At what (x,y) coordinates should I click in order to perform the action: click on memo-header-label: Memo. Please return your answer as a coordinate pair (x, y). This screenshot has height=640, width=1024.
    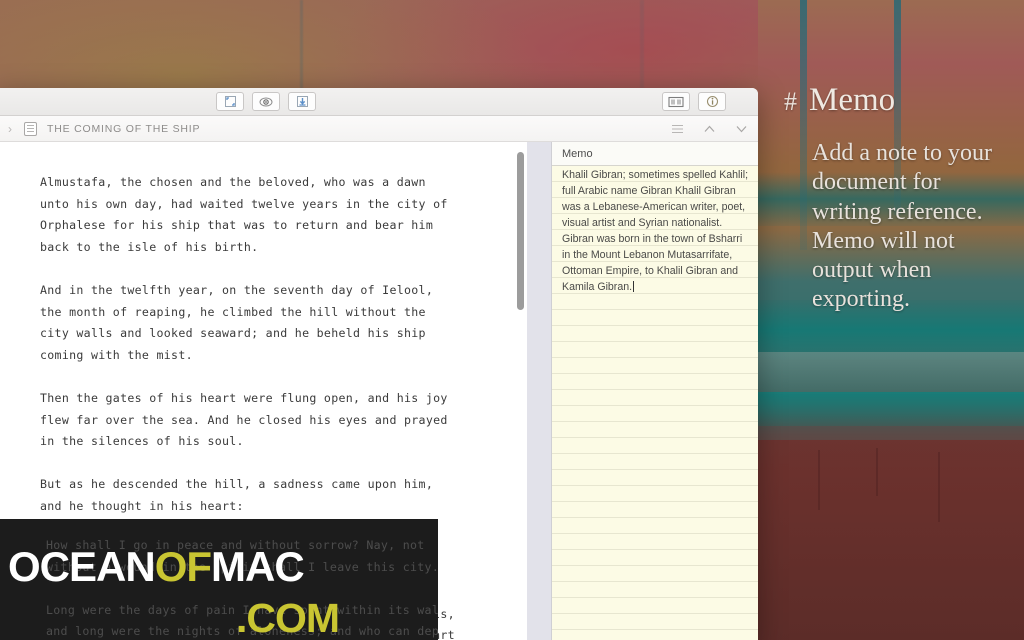
    Looking at the image, I should click on (655, 154).